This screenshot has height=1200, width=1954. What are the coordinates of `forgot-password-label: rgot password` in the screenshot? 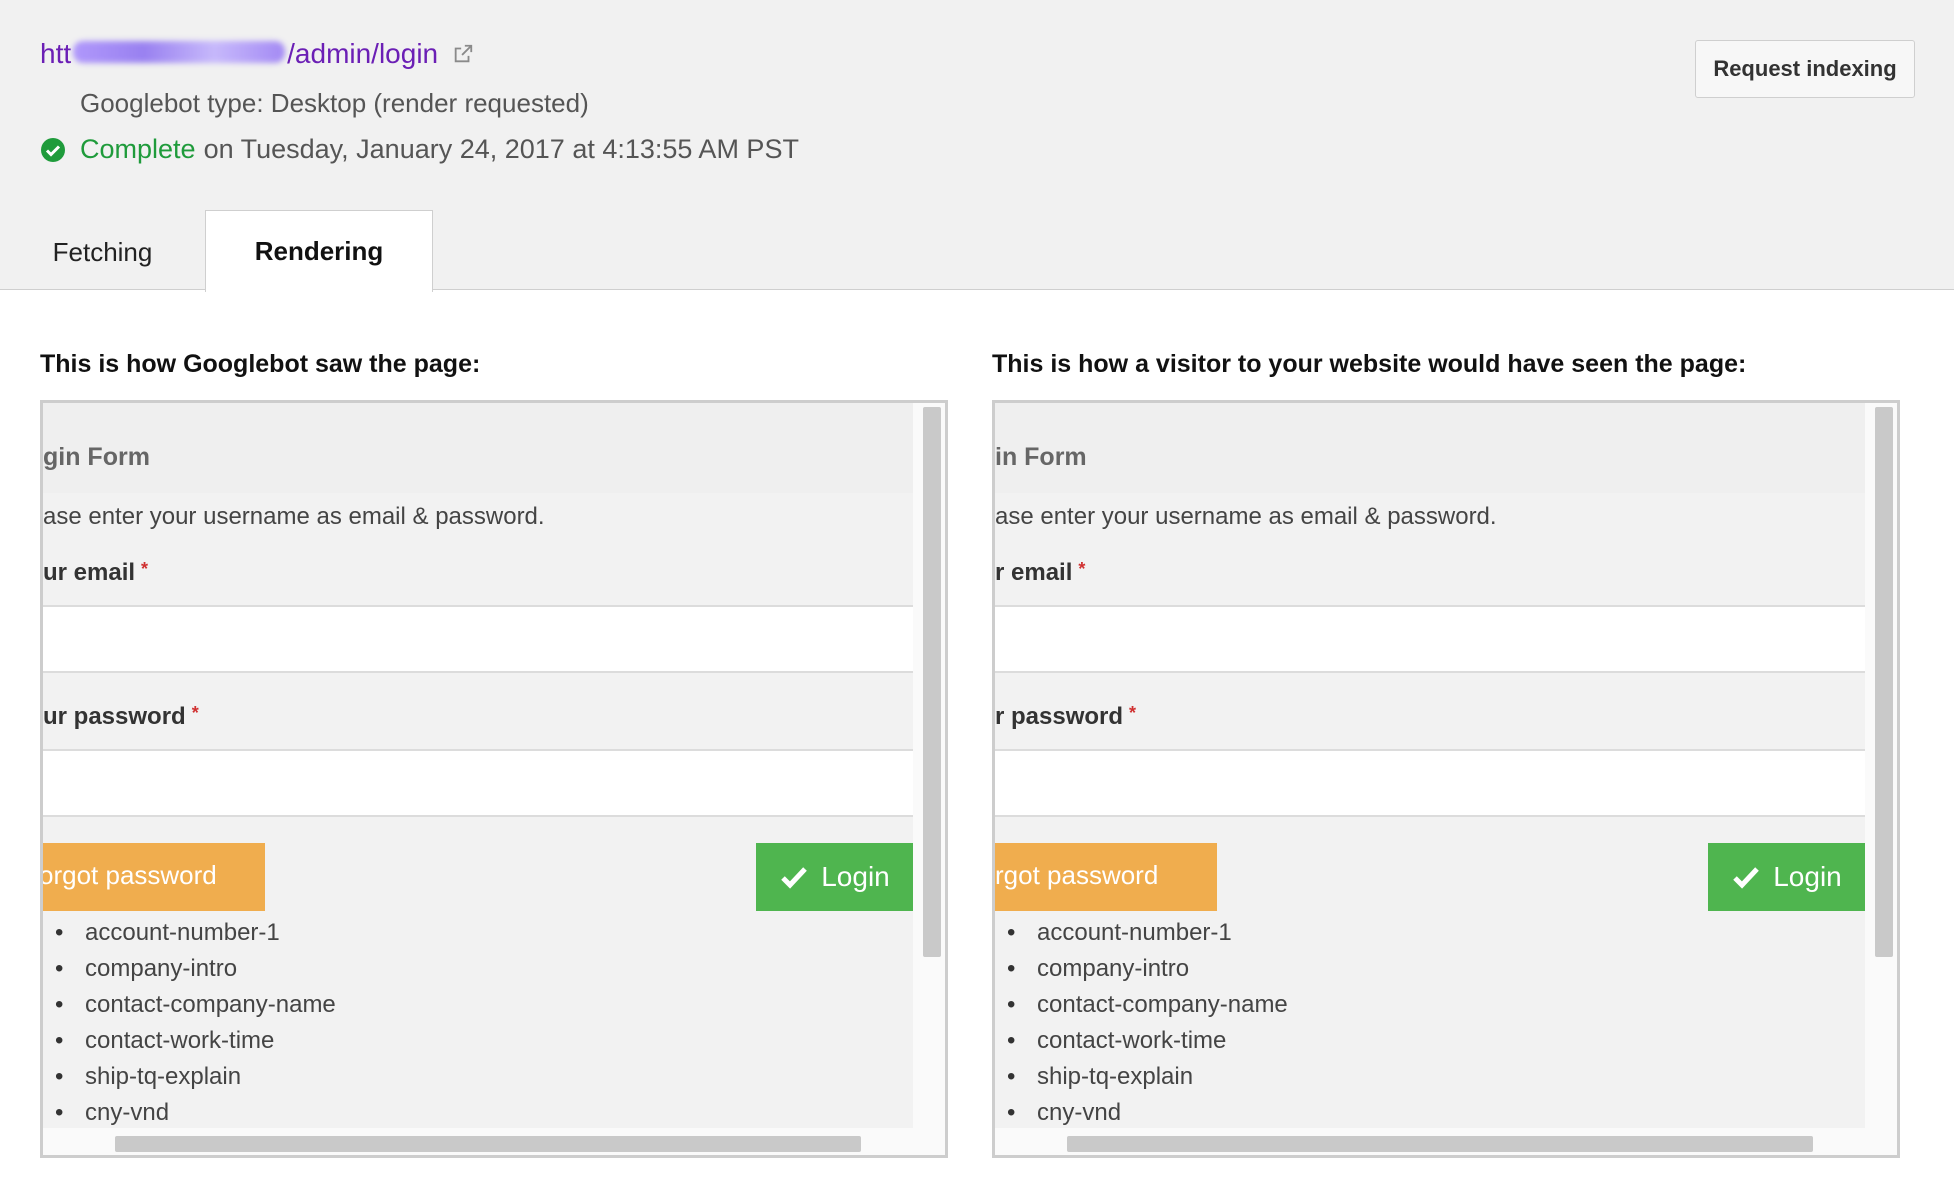 It's located at (1077, 875).